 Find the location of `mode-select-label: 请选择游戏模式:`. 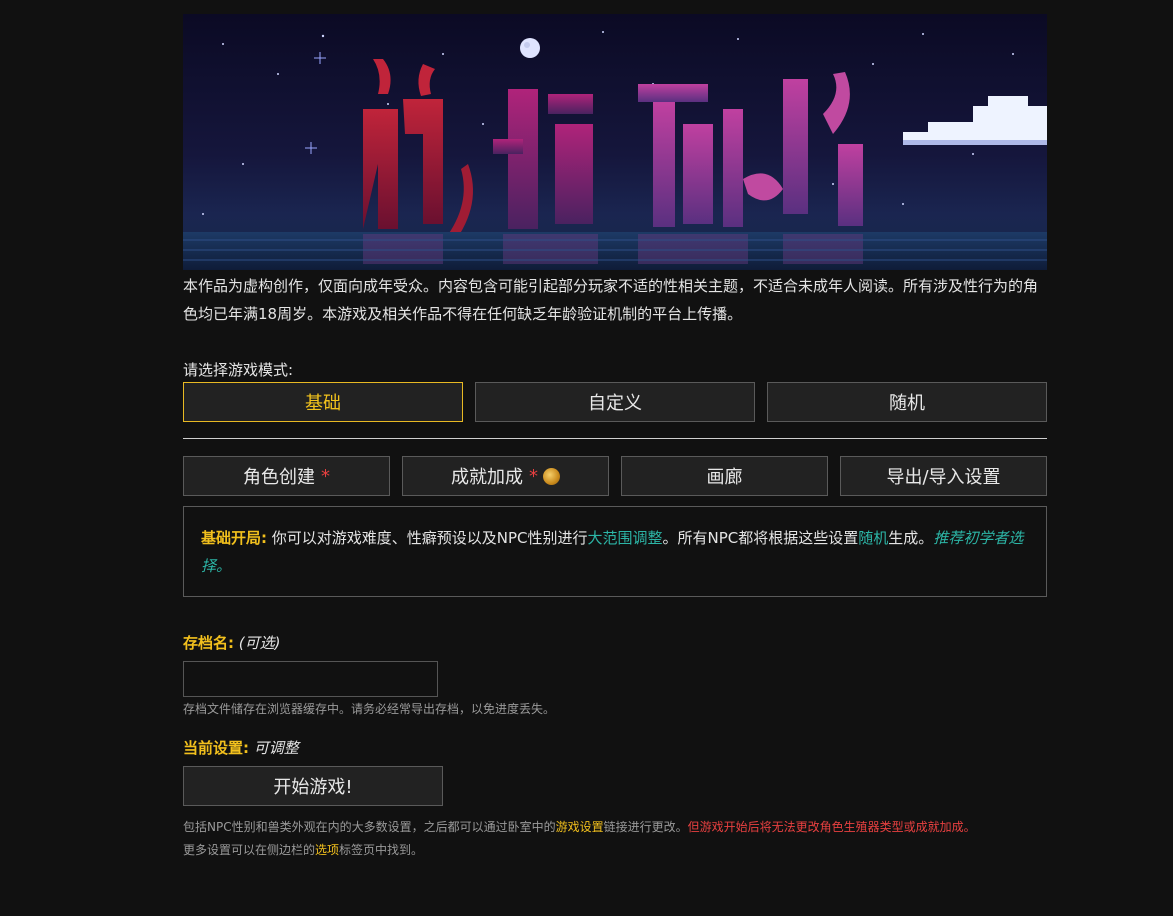

mode-select-label: 请选择游戏模式: is located at coordinates (238, 370).